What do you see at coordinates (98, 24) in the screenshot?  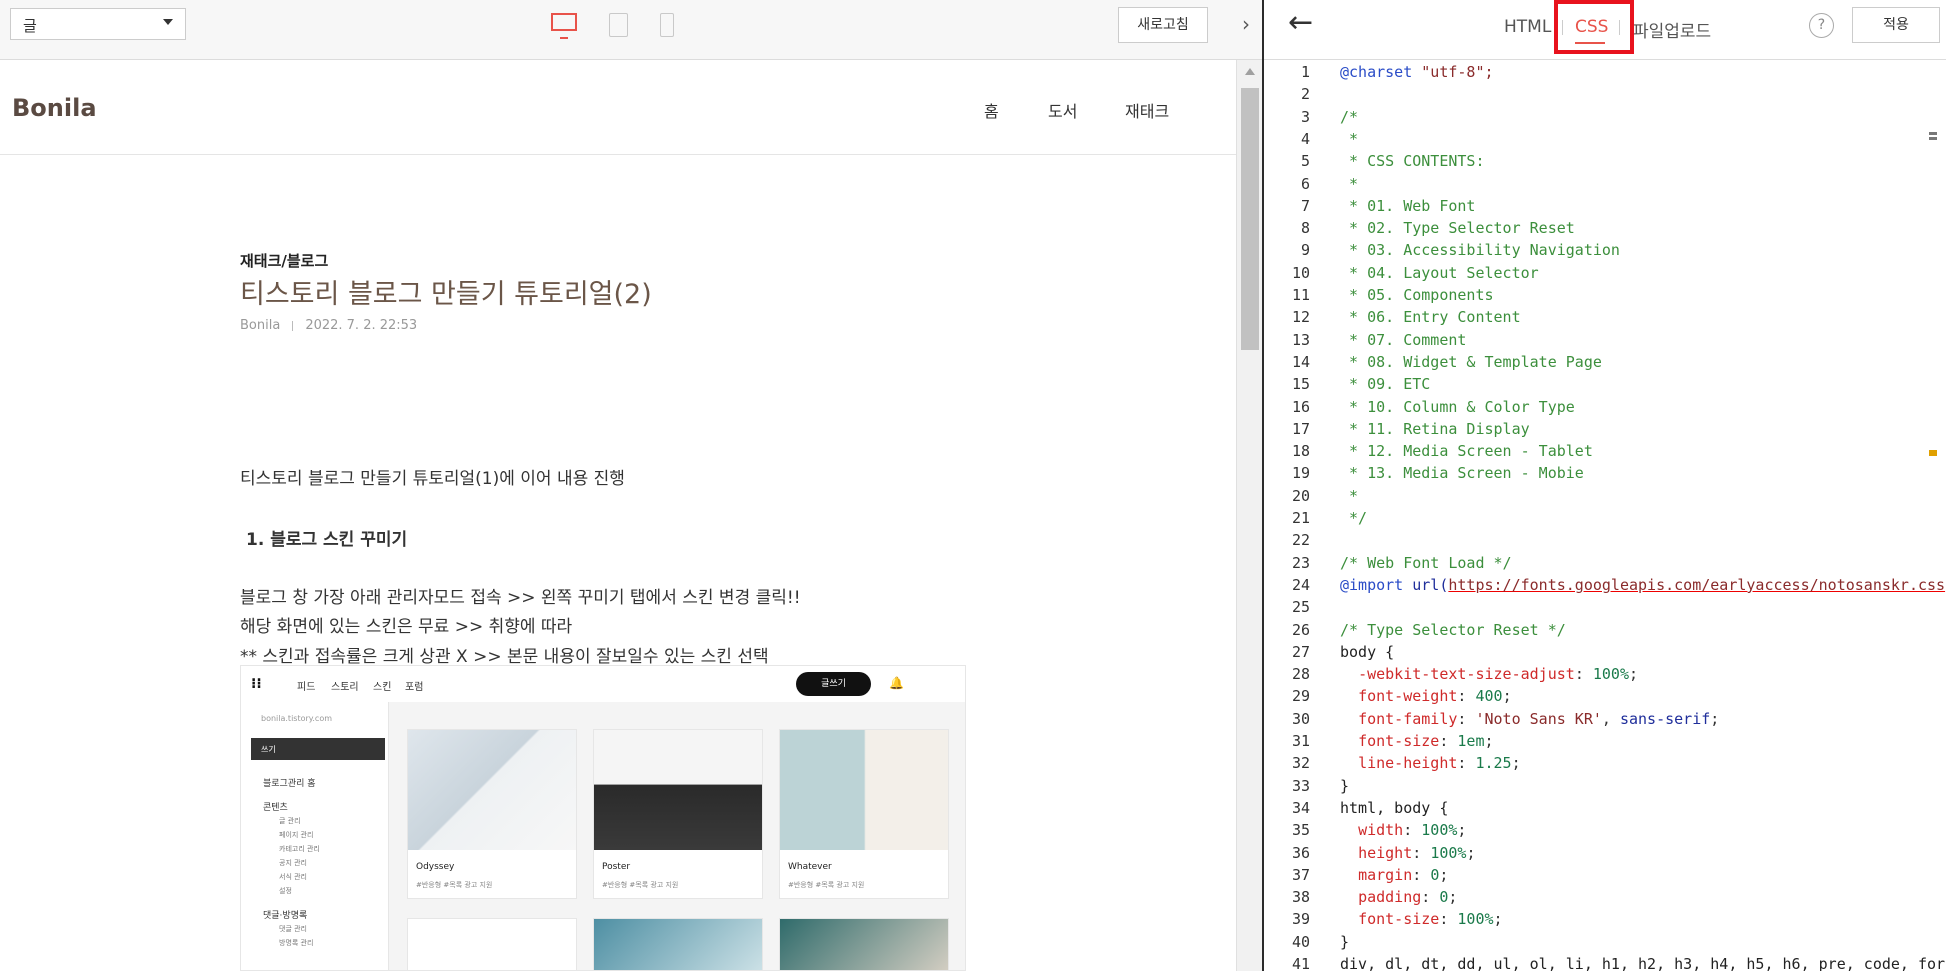 I see `page-type-select: 글` at bounding box center [98, 24].